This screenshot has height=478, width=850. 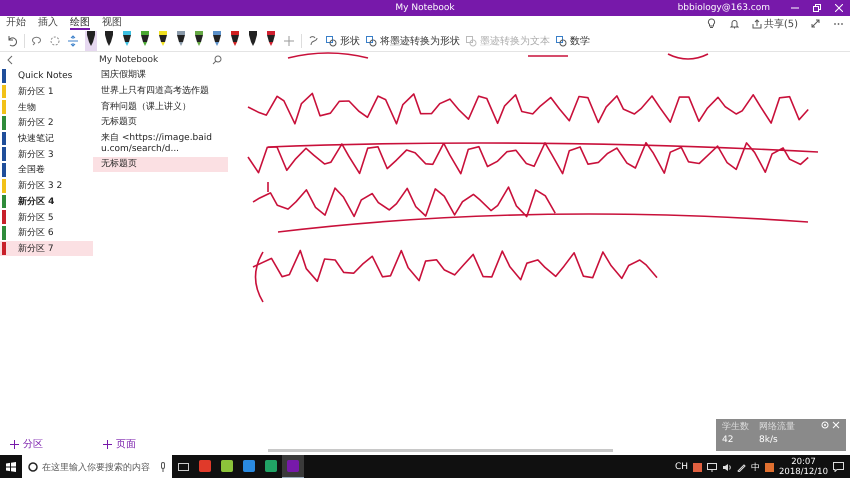 I want to click on notification-icon, so click(x=838, y=467).